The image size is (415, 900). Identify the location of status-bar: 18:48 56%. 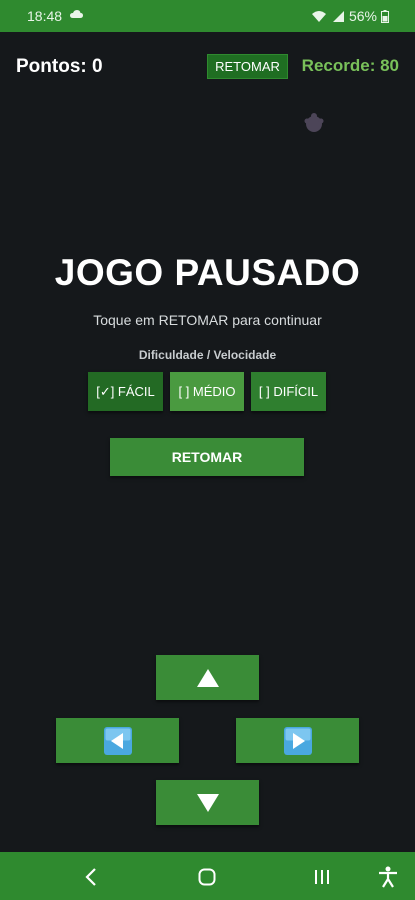
(207, 16).